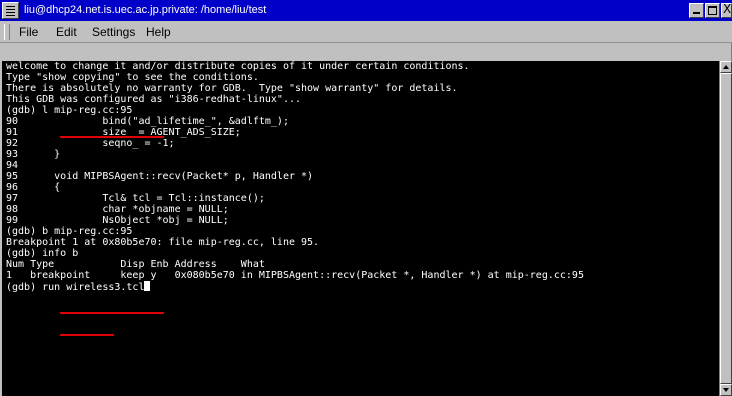 This screenshot has height=396, width=732. I want to click on source-line: 92 seqno_ = -1;, so click(90, 143).